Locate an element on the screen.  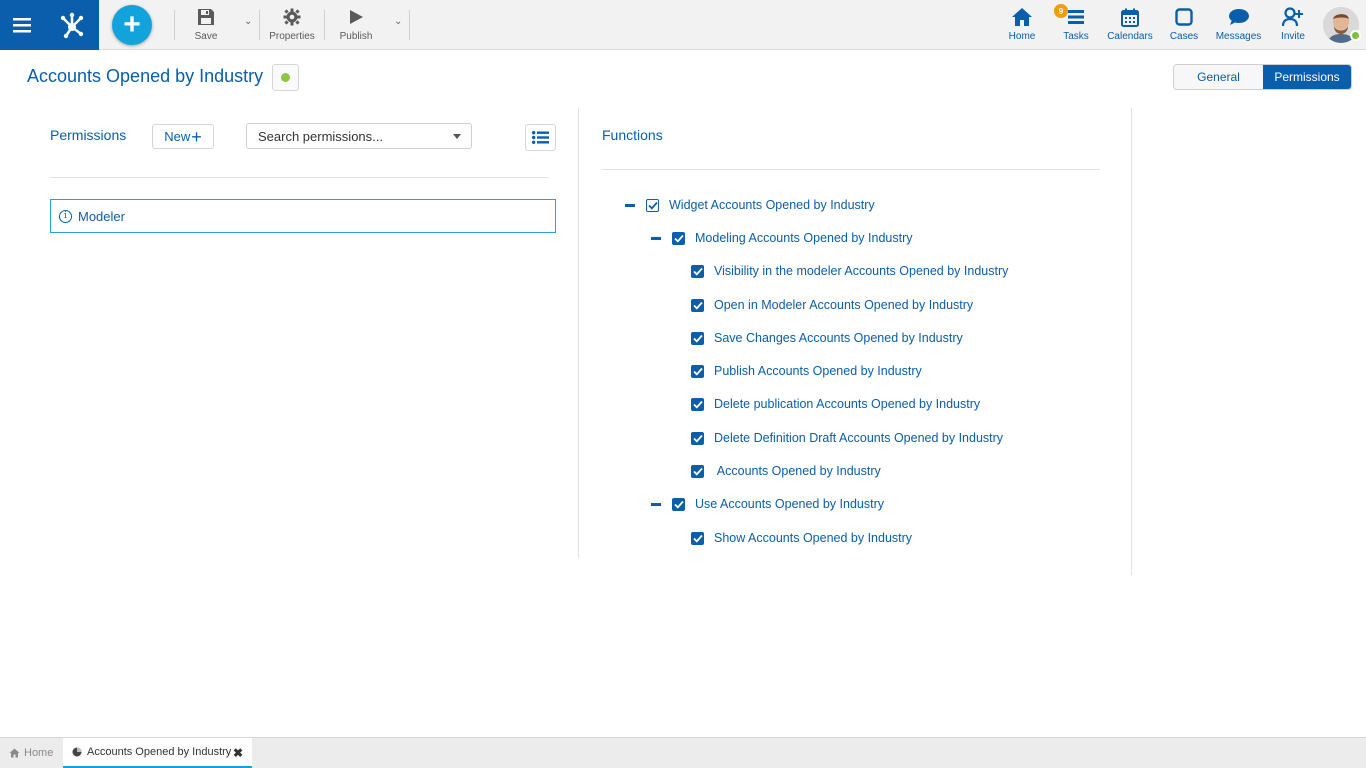
bottom-tab-home-label: Home is located at coordinates (39, 753).